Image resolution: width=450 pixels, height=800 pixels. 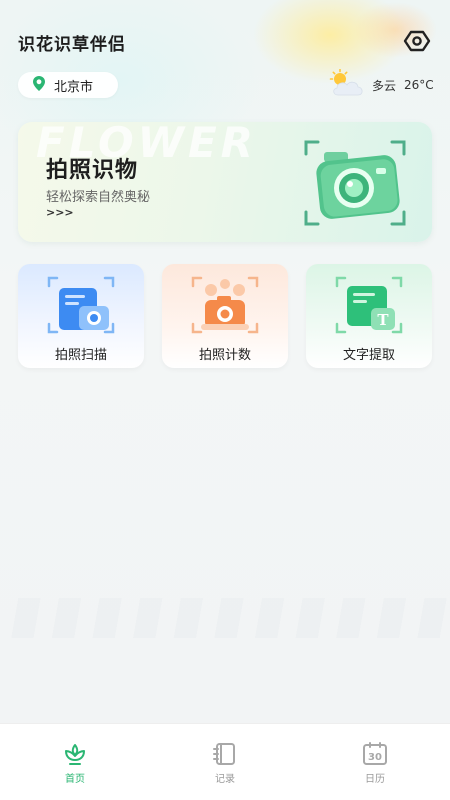 I want to click on weather-temperature: 26°C, so click(x=419, y=85).